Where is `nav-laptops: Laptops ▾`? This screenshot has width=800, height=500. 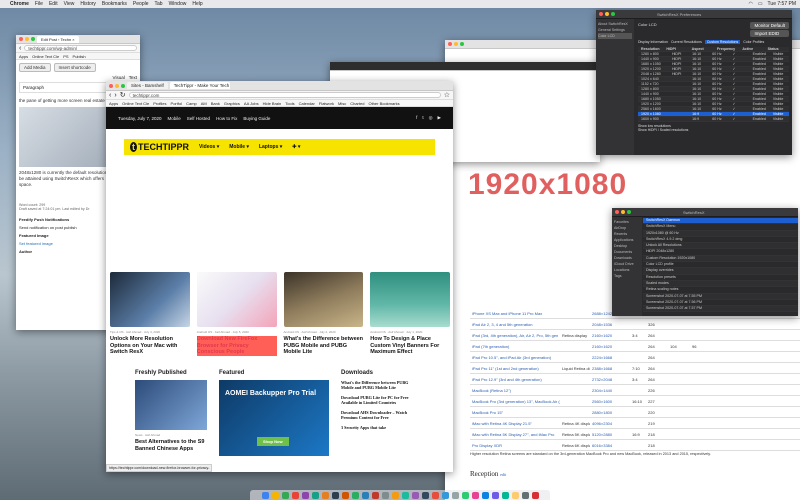
nav-laptops: Laptops ▾ is located at coordinates (270, 147).